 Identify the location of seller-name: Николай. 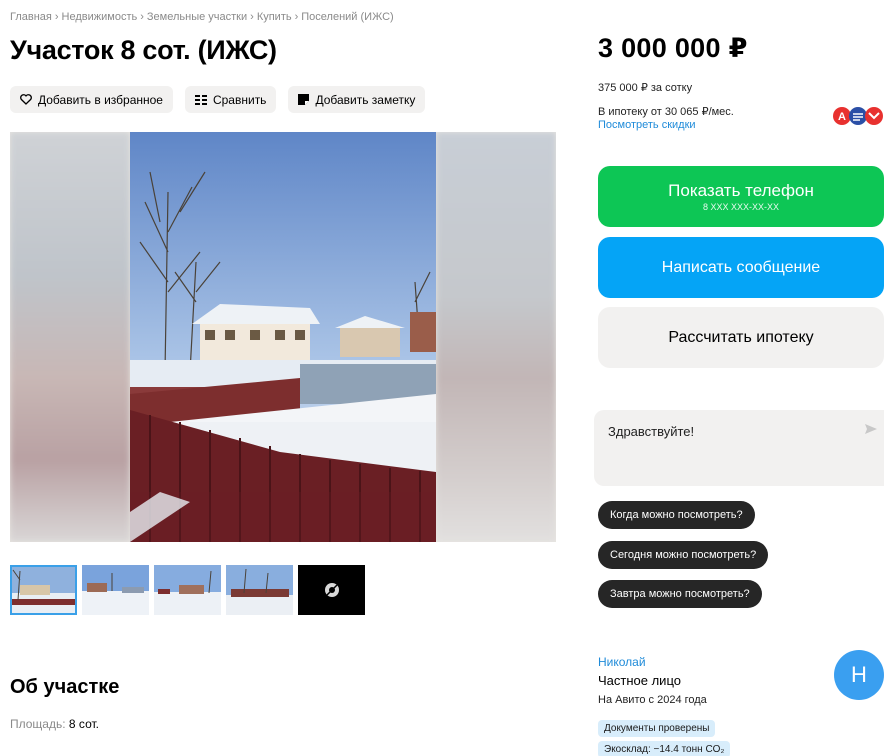
(622, 662).